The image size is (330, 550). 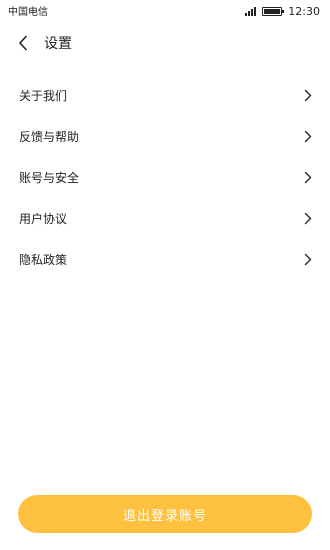 I want to click on status-indicators: 12:30, so click(x=282, y=11).